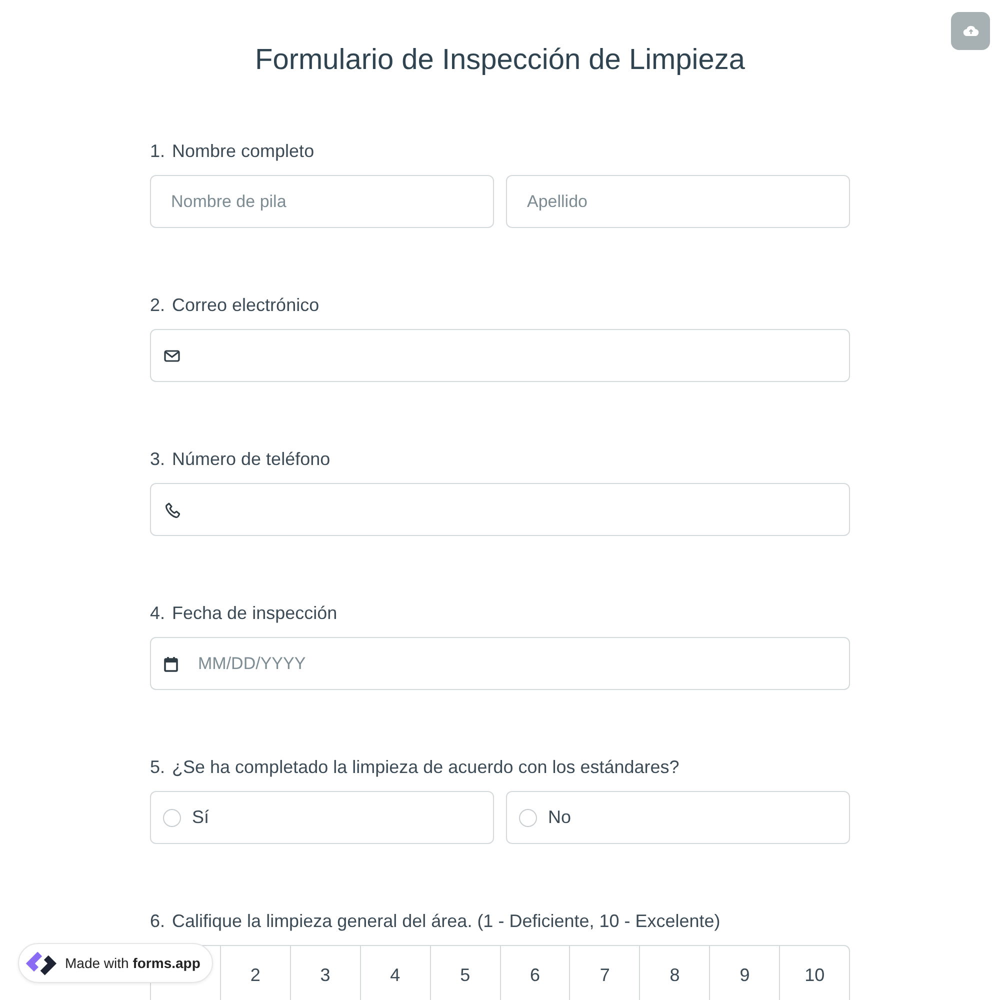 The image size is (1000, 1000). I want to click on question-label: Nombre completo, so click(243, 151).